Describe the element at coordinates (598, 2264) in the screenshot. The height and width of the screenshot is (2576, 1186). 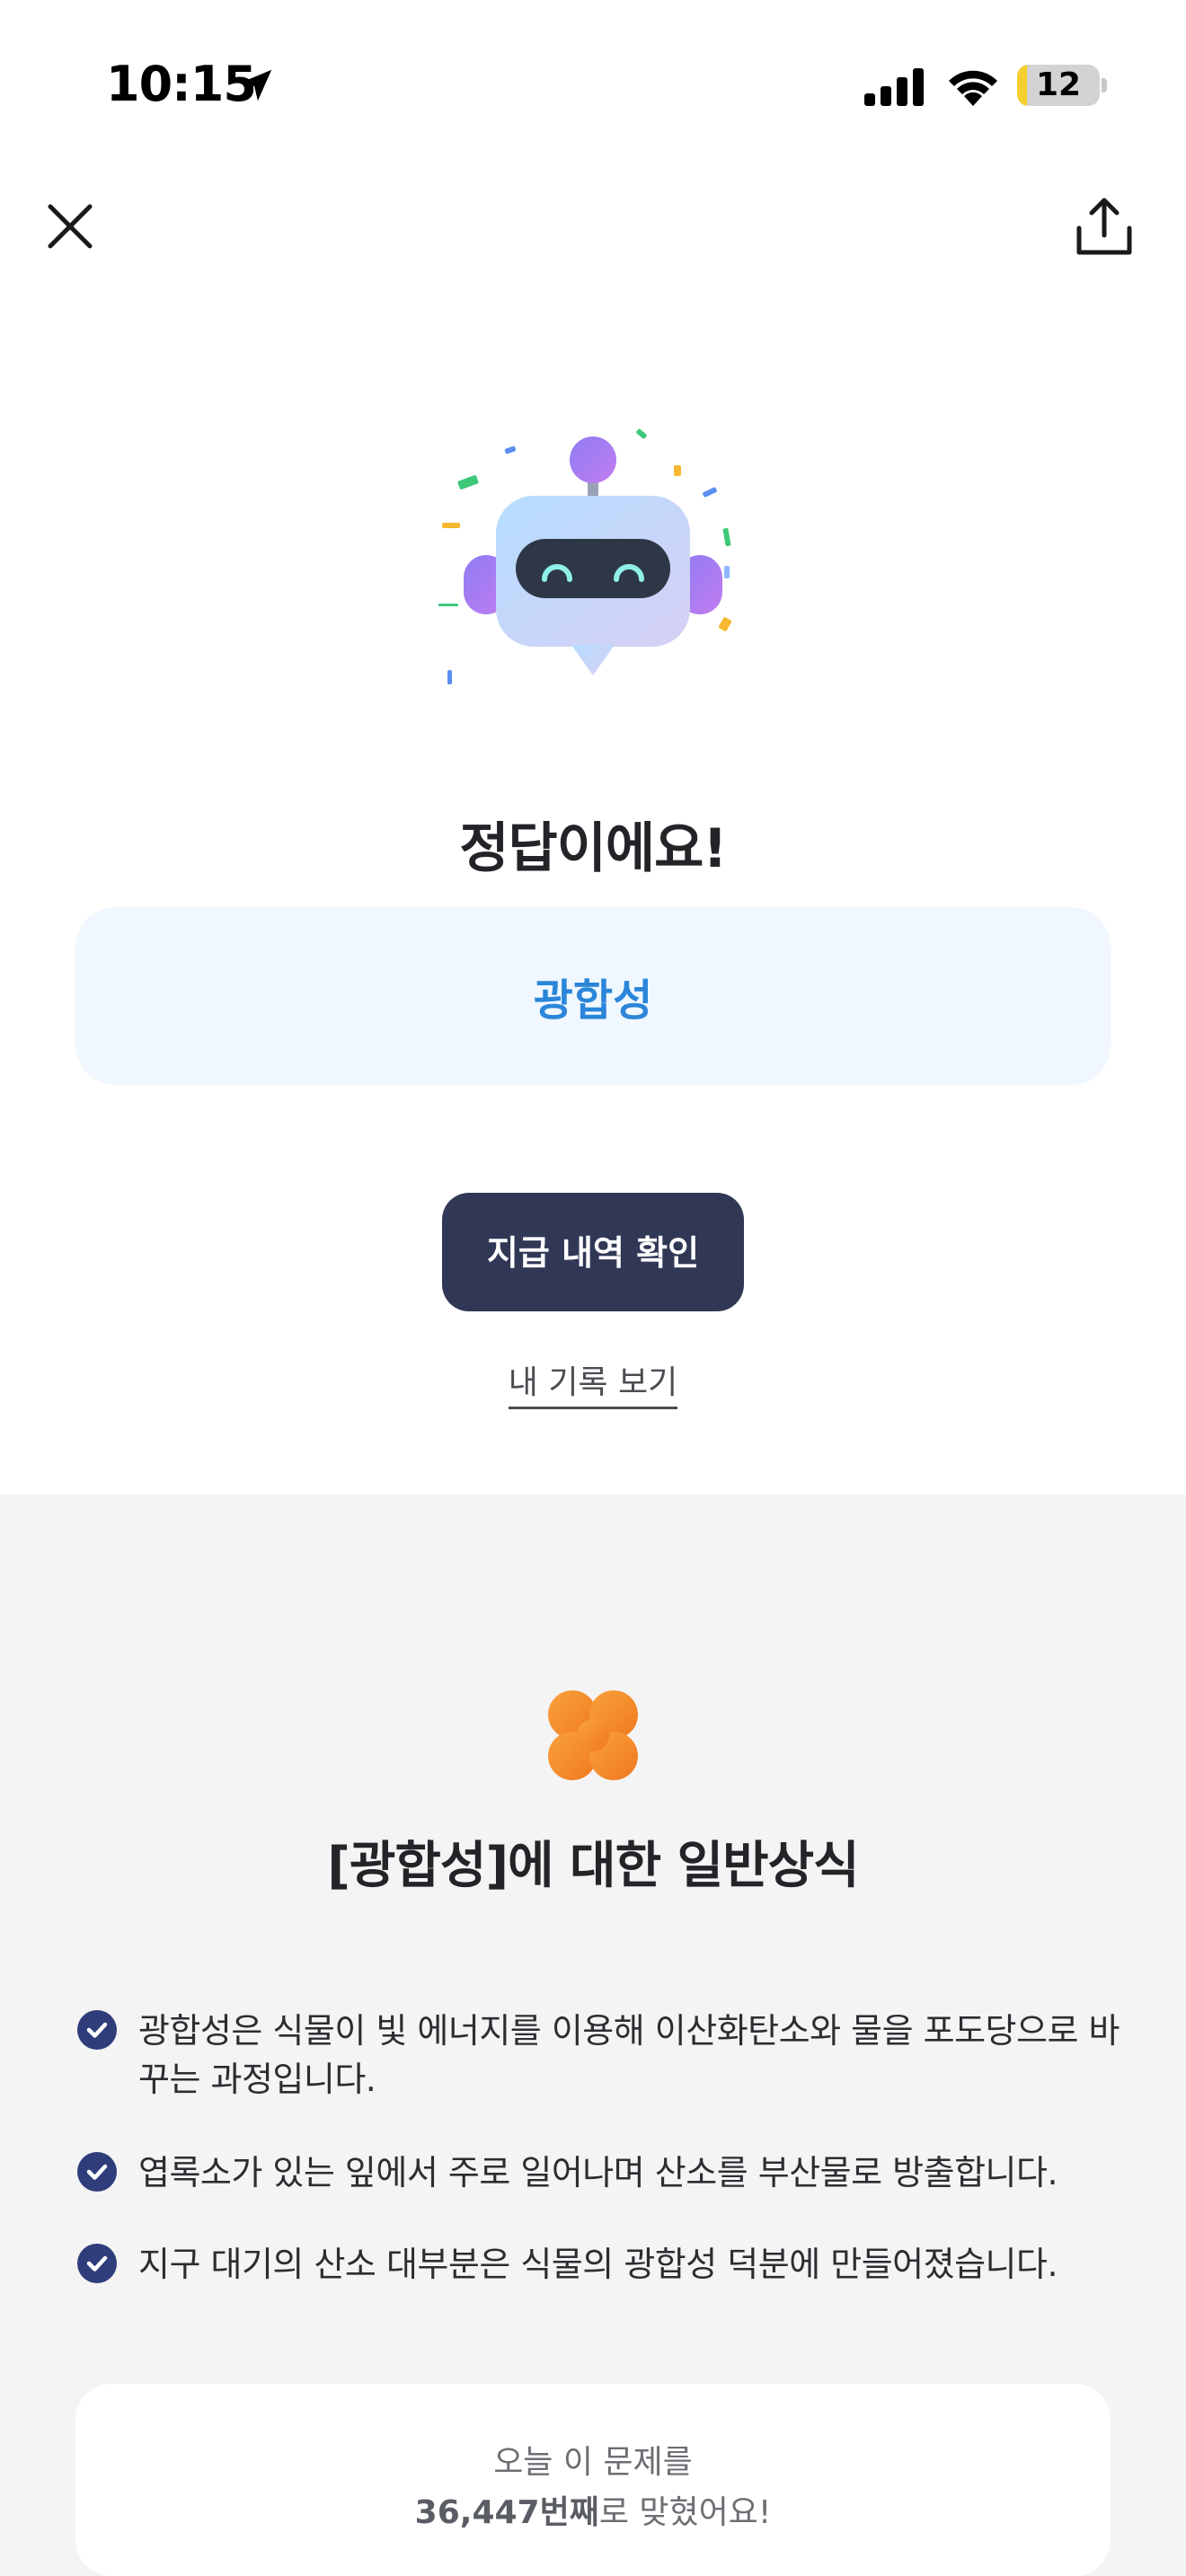
I see `fact-text: 지구 대기의 산소 대부분은 식물의 광합성 덕분에 만들어졌습니다.` at that location.